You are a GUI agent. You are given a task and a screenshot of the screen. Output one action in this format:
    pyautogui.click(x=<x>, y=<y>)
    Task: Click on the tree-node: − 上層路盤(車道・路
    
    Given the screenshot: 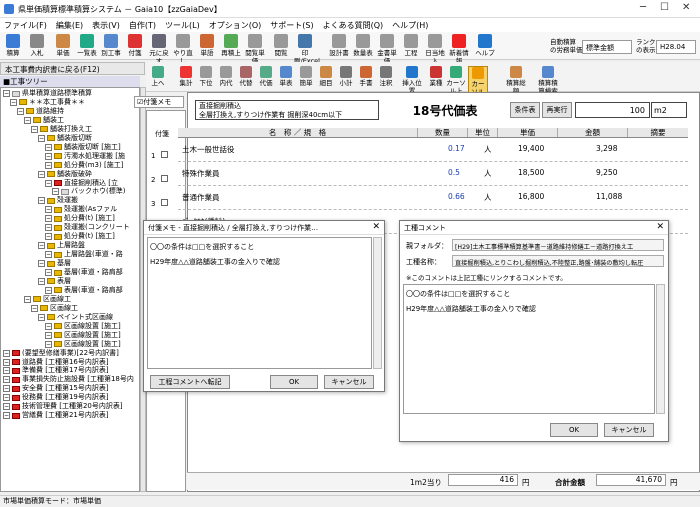 What is the action you would take?
    pyautogui.click(x=84, y=254)
    